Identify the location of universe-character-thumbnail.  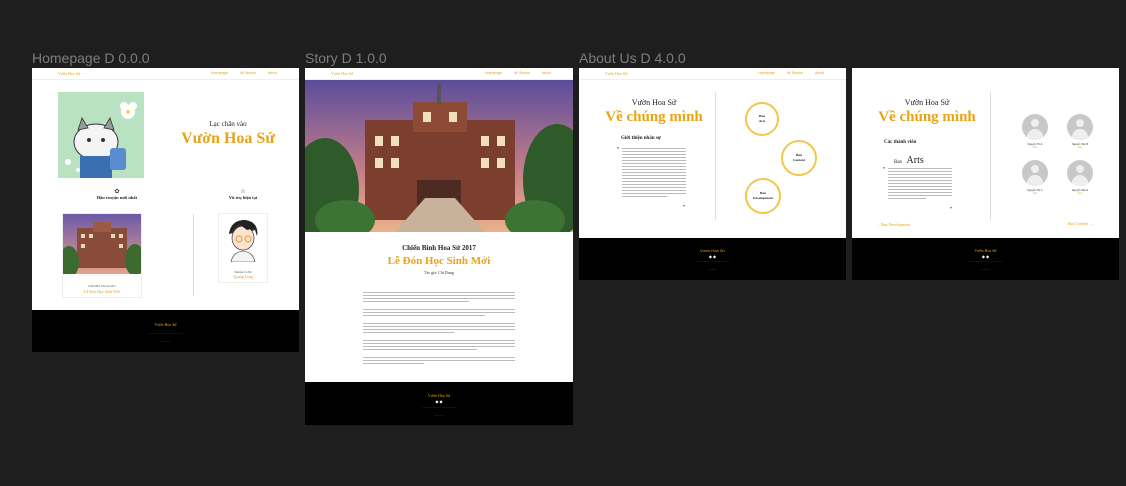
(243, 238).